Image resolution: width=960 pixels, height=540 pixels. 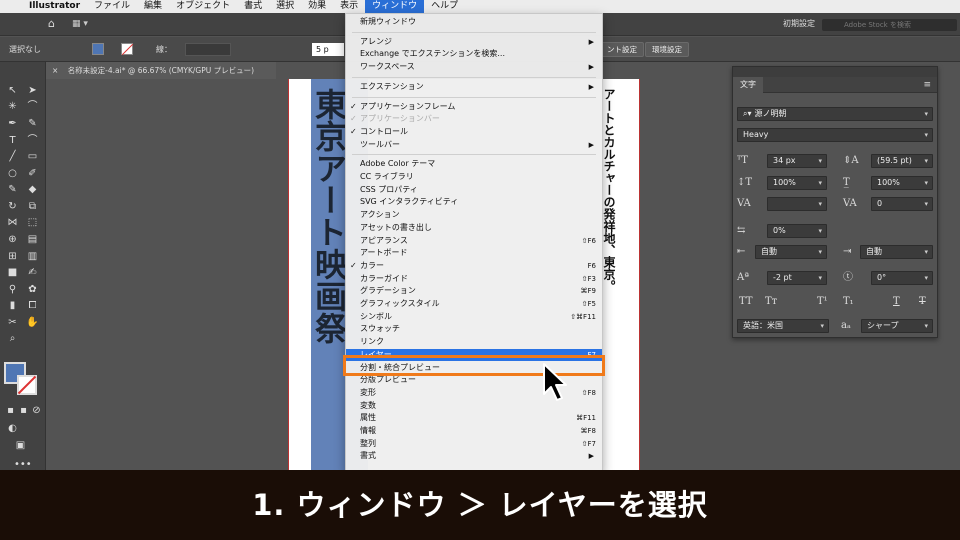 I want to click on shape-builder-icon: ⊕, so click(x=12, y=239).